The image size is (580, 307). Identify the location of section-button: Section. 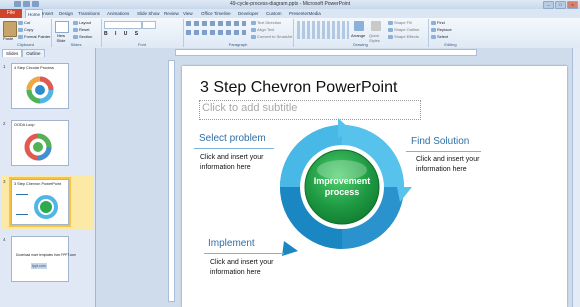
(82, 36).